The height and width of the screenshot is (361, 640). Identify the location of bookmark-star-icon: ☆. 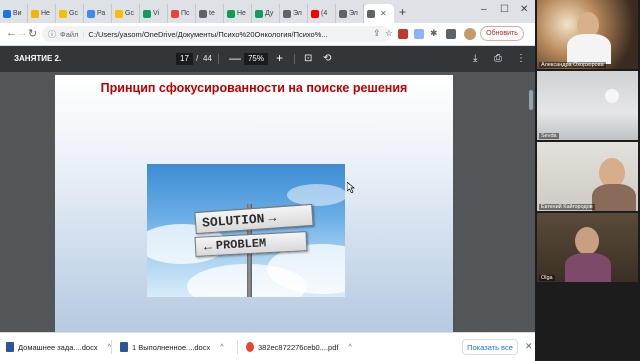
(389, 33).